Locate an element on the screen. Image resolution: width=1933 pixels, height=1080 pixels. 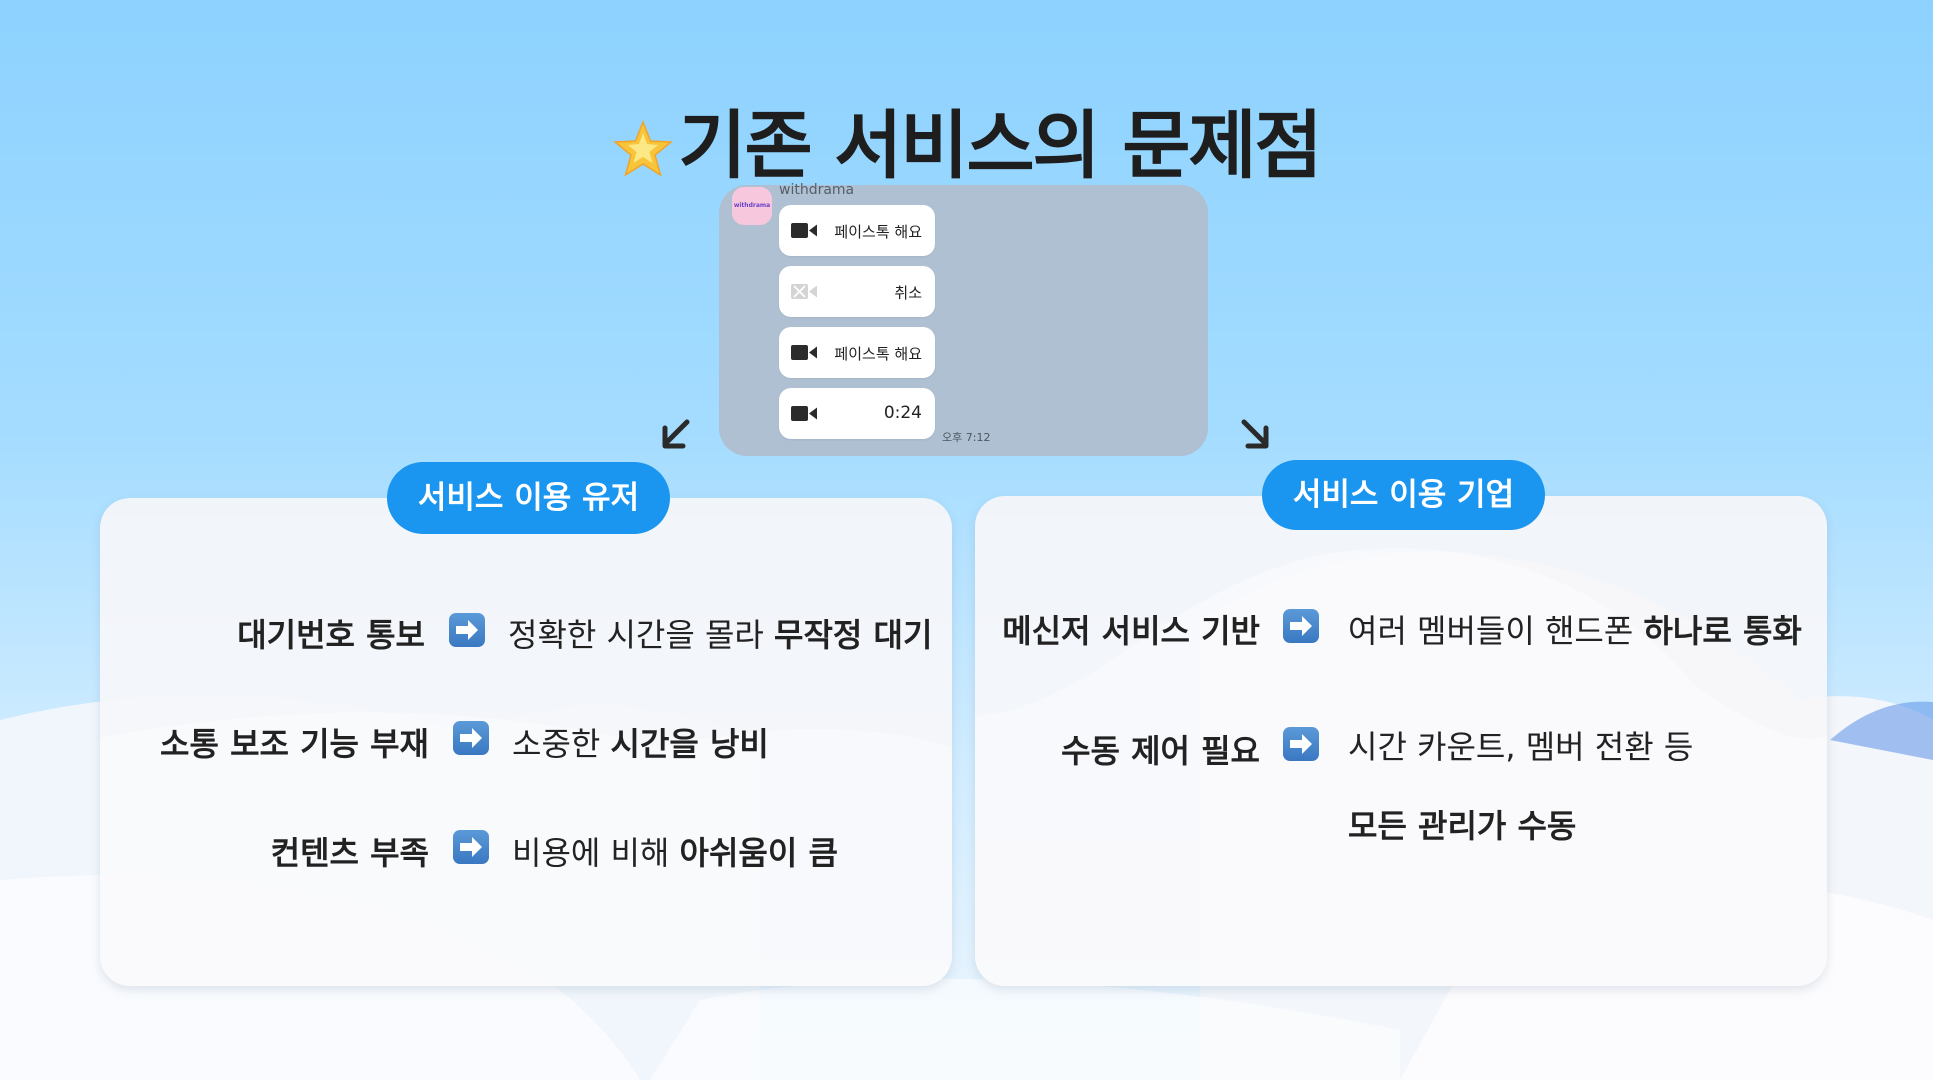
avatar: withdrama is located at coordinates (752, 206).